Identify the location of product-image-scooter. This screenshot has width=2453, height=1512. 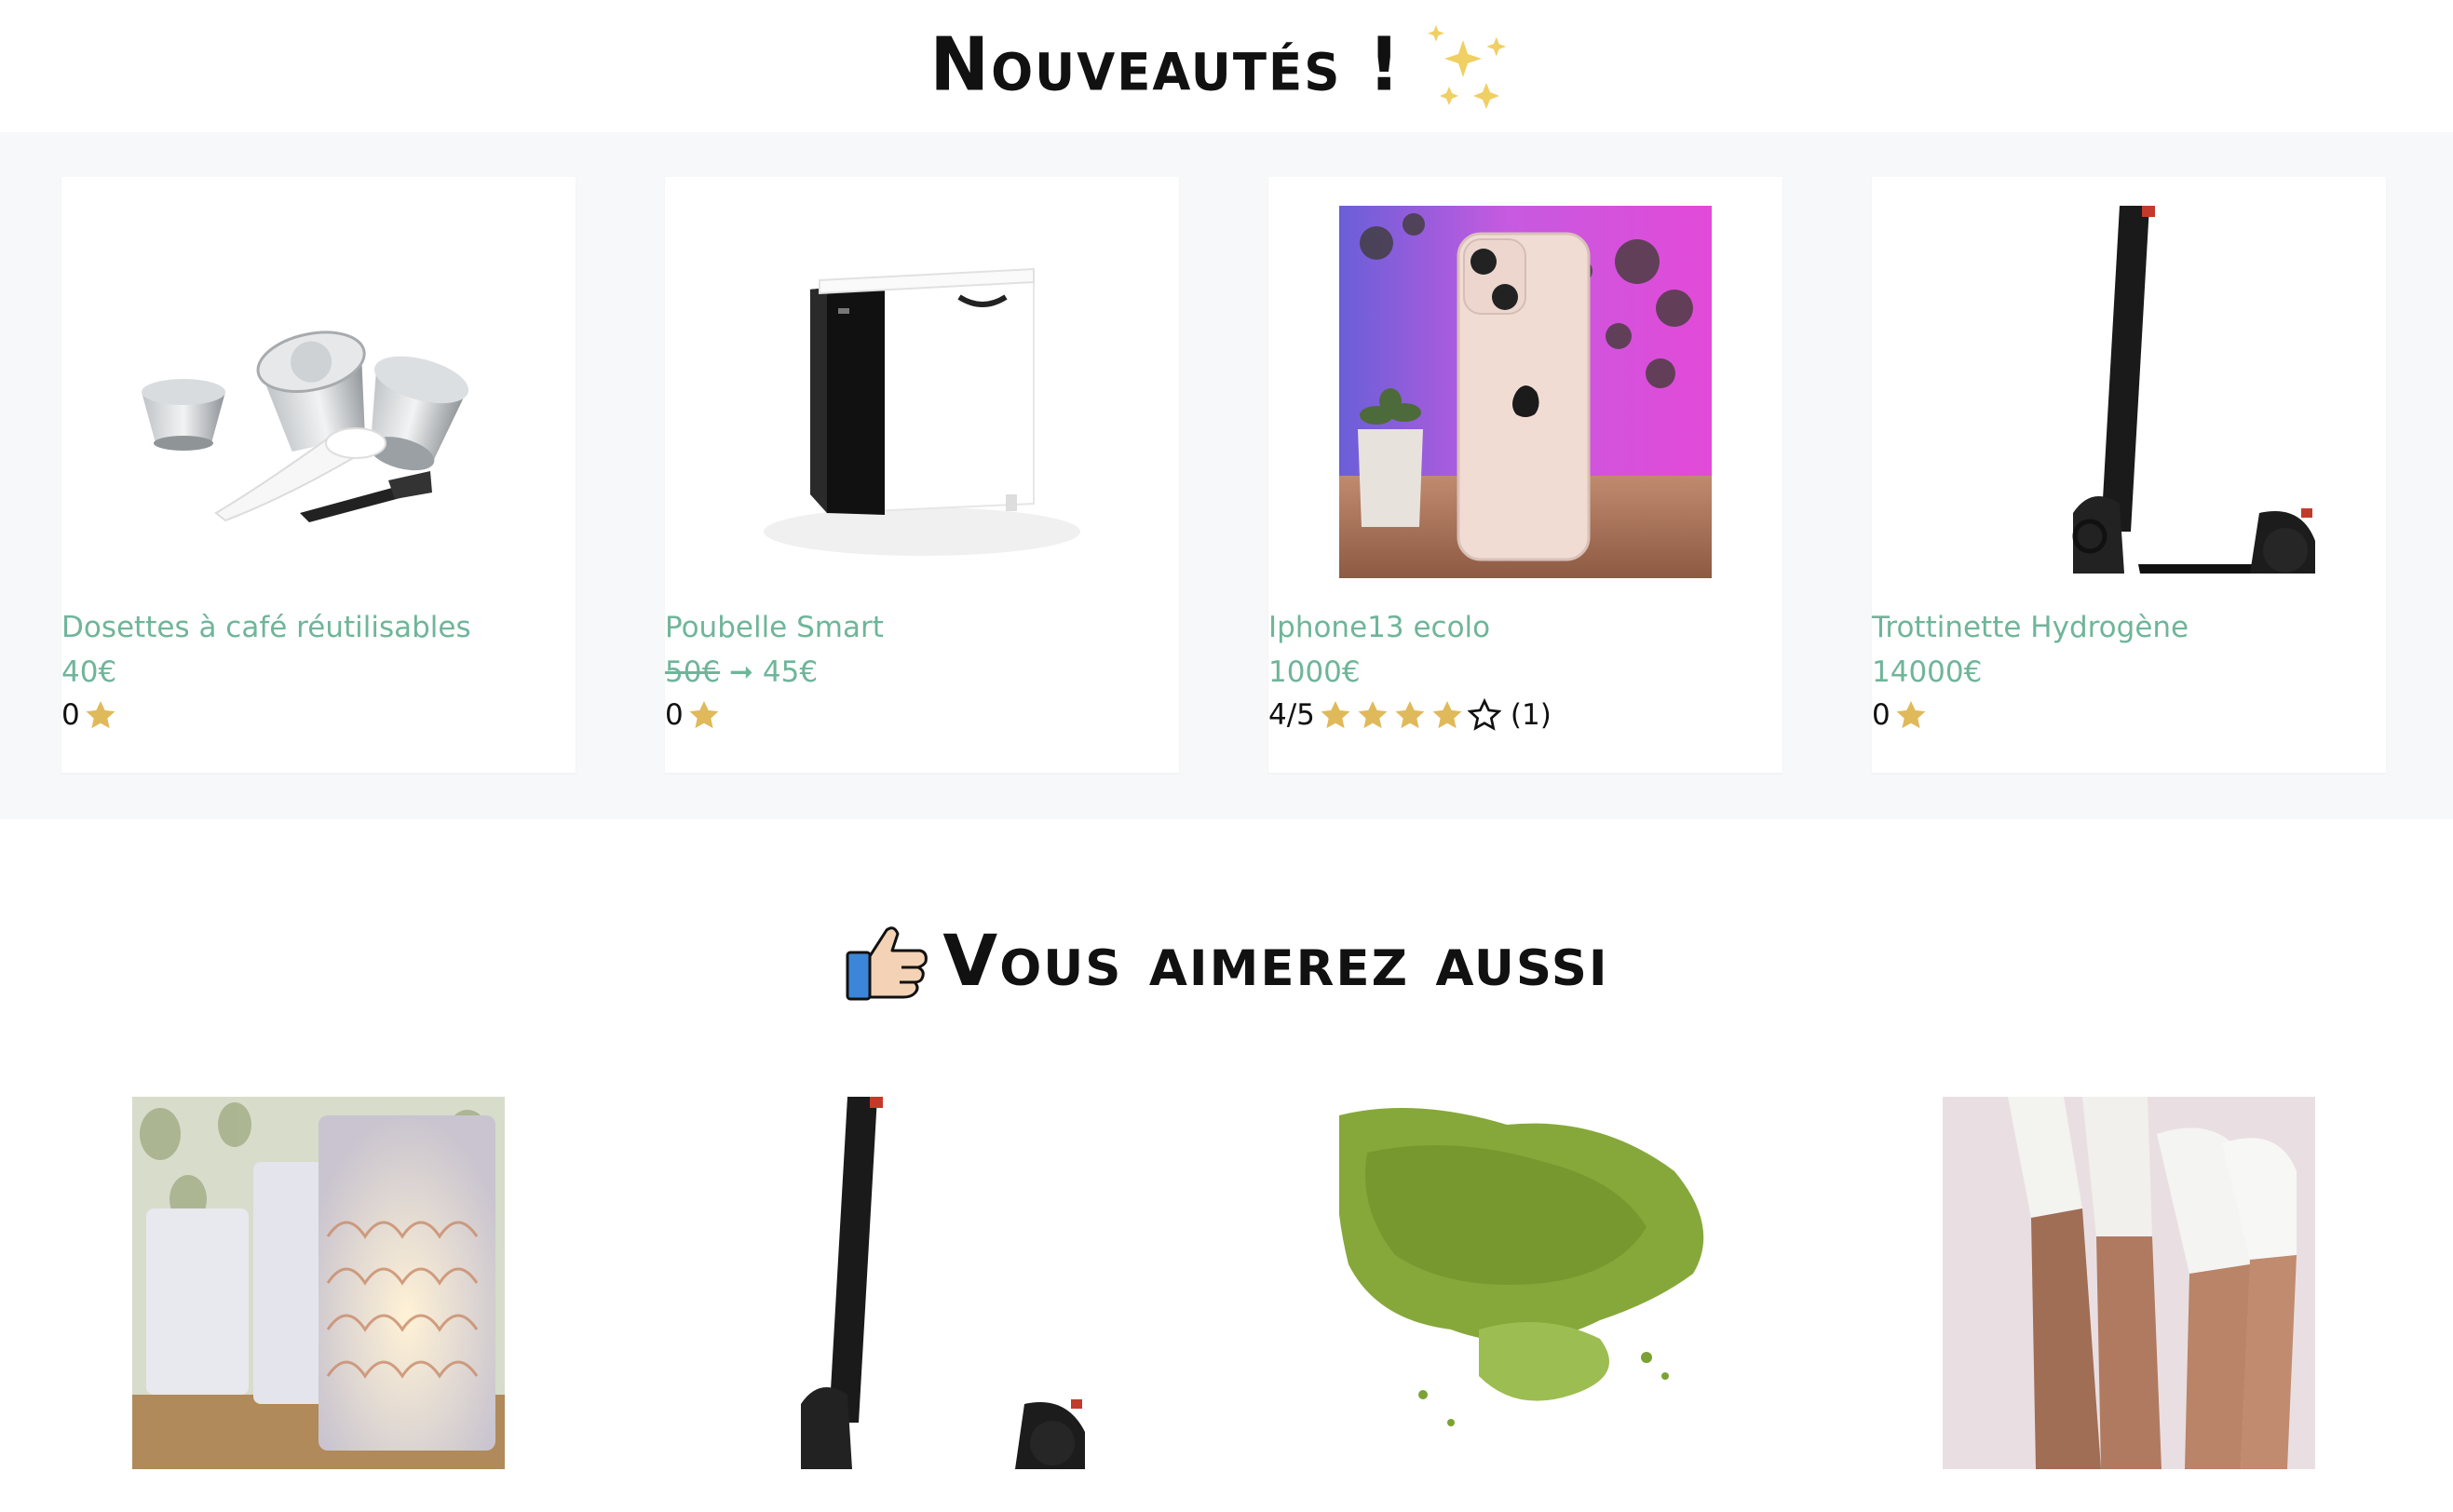
(2129, 392).